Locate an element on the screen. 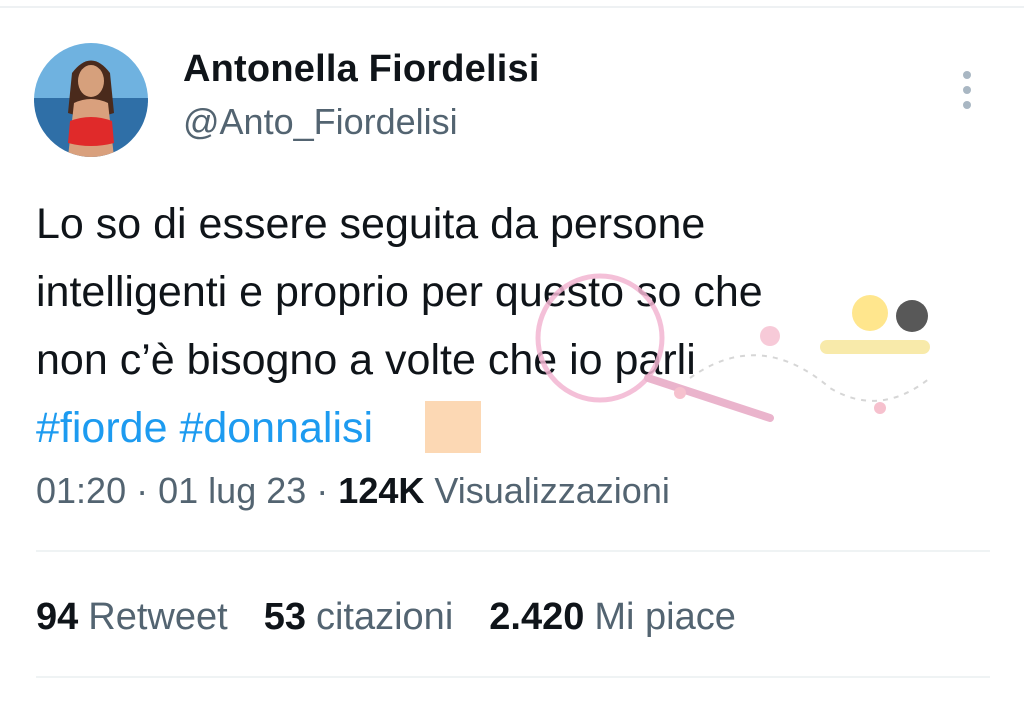  top-divider is located at coordinates (512, 7).